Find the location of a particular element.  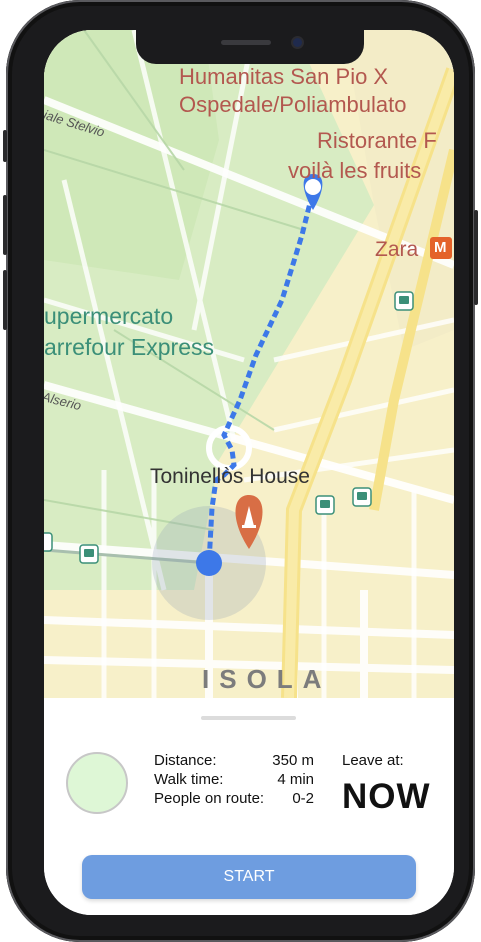

sheet-drag-handle is located at coordinates (248, 718).